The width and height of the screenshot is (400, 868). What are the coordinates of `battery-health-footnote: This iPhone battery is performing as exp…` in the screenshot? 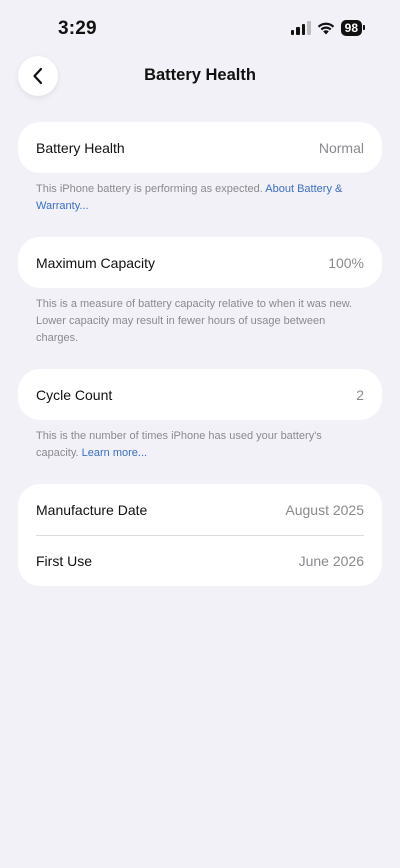 It's located at (200, 194).